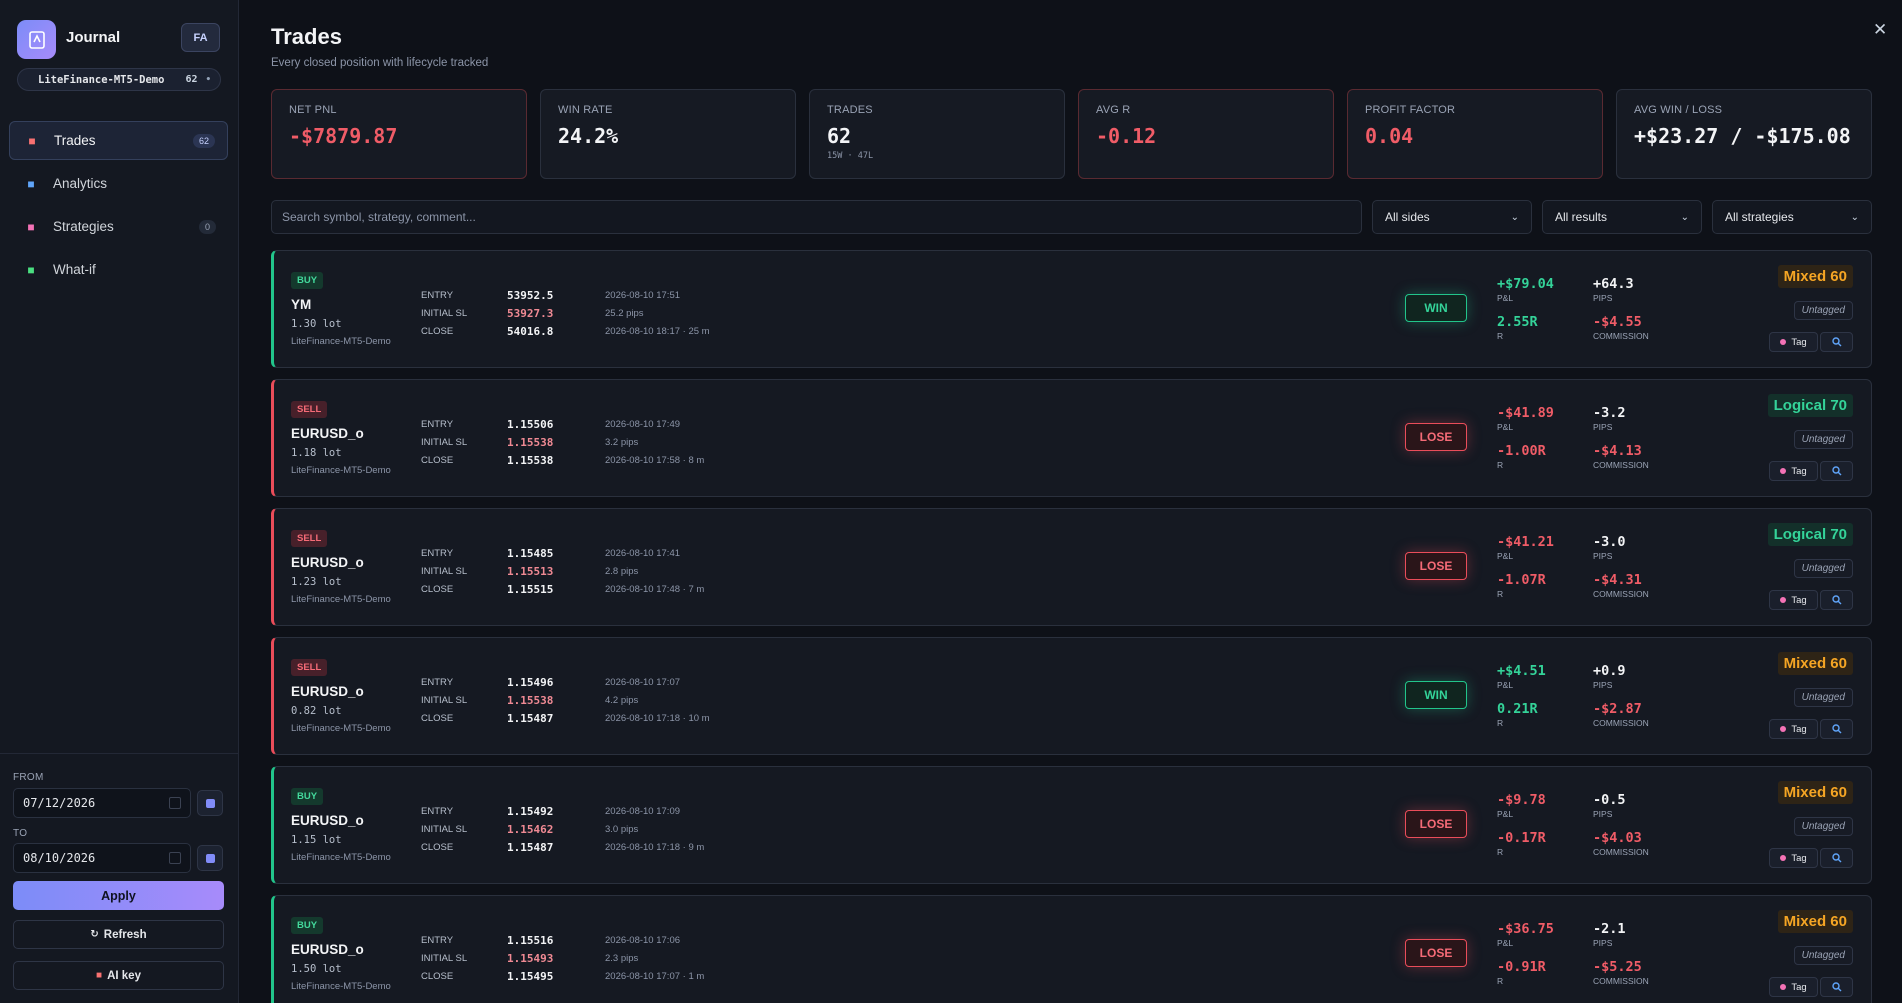  What do you see at coordinates (1521, 800) in the screenshot?
I see `pnl-value: -$9.78` at bounding box center [1521, 800].